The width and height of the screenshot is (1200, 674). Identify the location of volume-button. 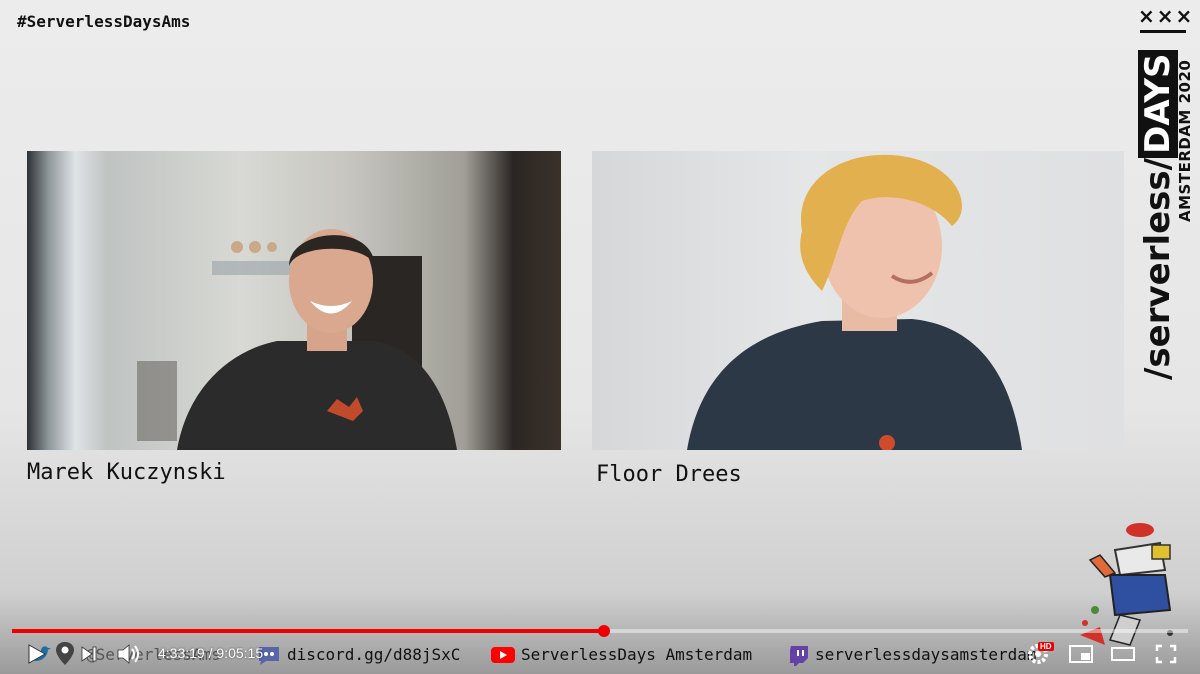
(129, 654).